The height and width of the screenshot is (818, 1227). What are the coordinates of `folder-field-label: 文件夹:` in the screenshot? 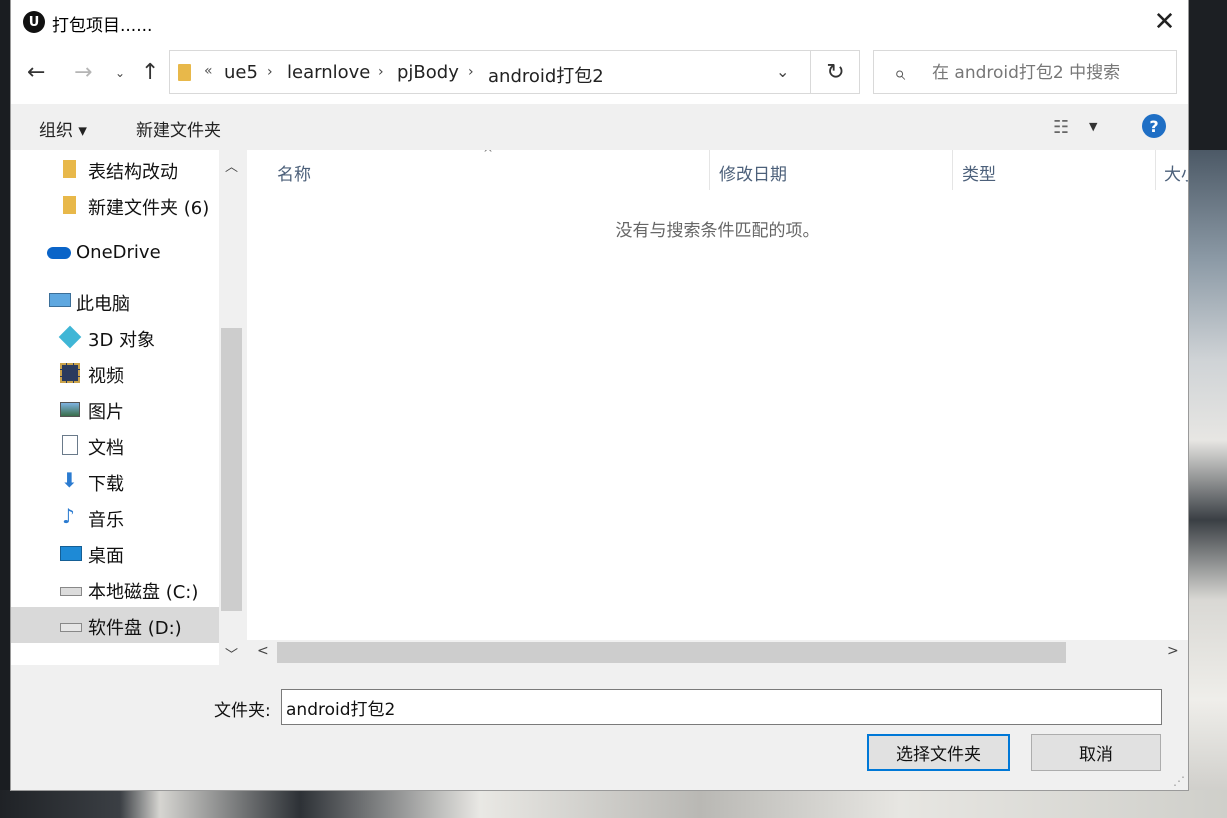 It's located at (242, 711).